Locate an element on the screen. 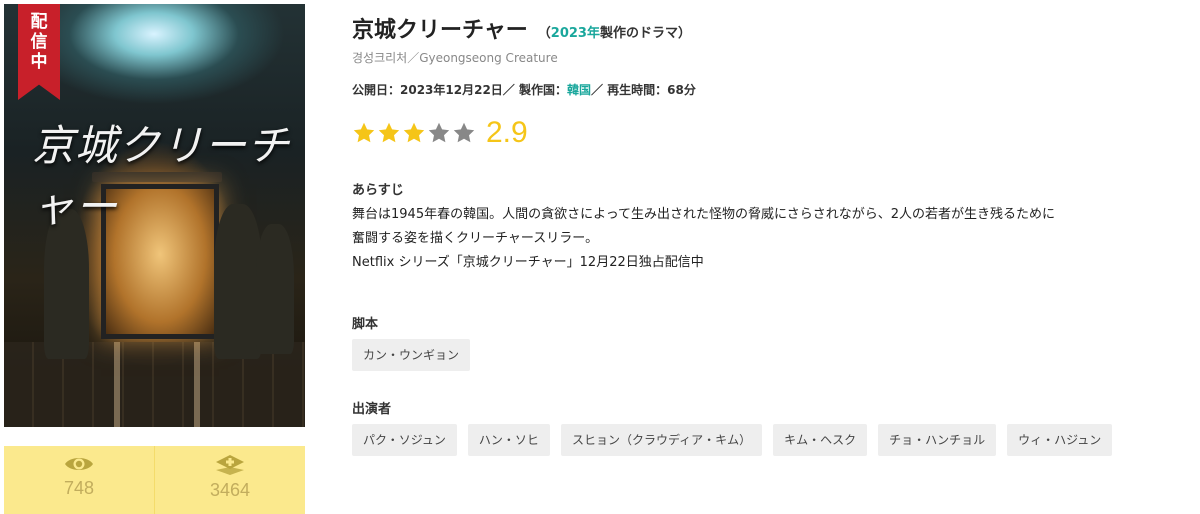 This screenshot has height=514, width=1200. adds-stat: 3464 is located at coordinates (229, 480).